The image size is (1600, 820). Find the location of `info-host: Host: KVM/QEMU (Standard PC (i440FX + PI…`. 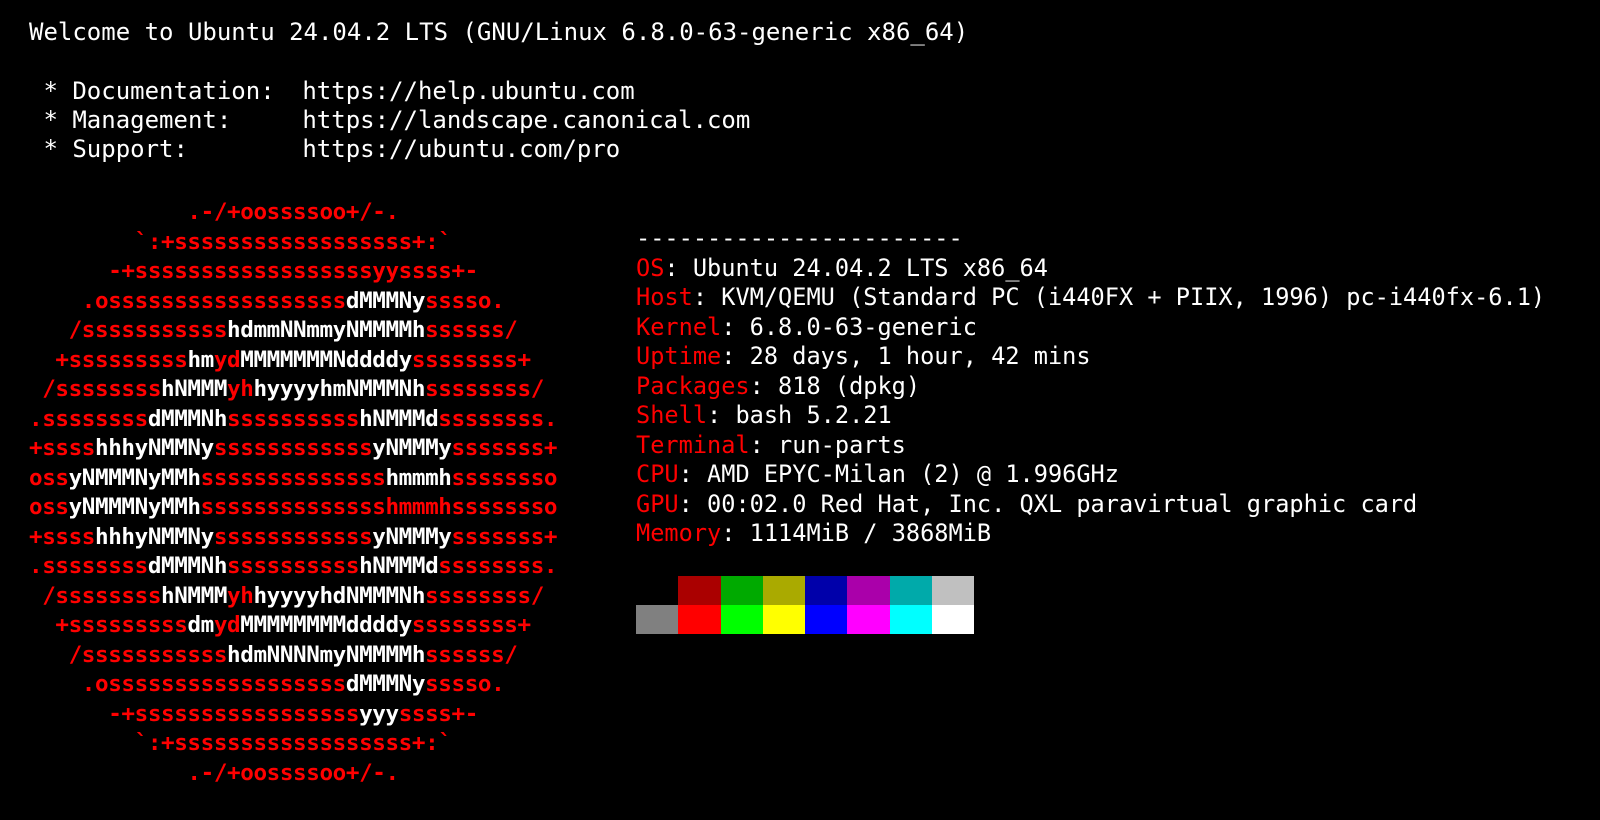

info-host: Host: KVM/QEMU (Standard PC (i440FX + PI… is located at coordinates (1090, 298).